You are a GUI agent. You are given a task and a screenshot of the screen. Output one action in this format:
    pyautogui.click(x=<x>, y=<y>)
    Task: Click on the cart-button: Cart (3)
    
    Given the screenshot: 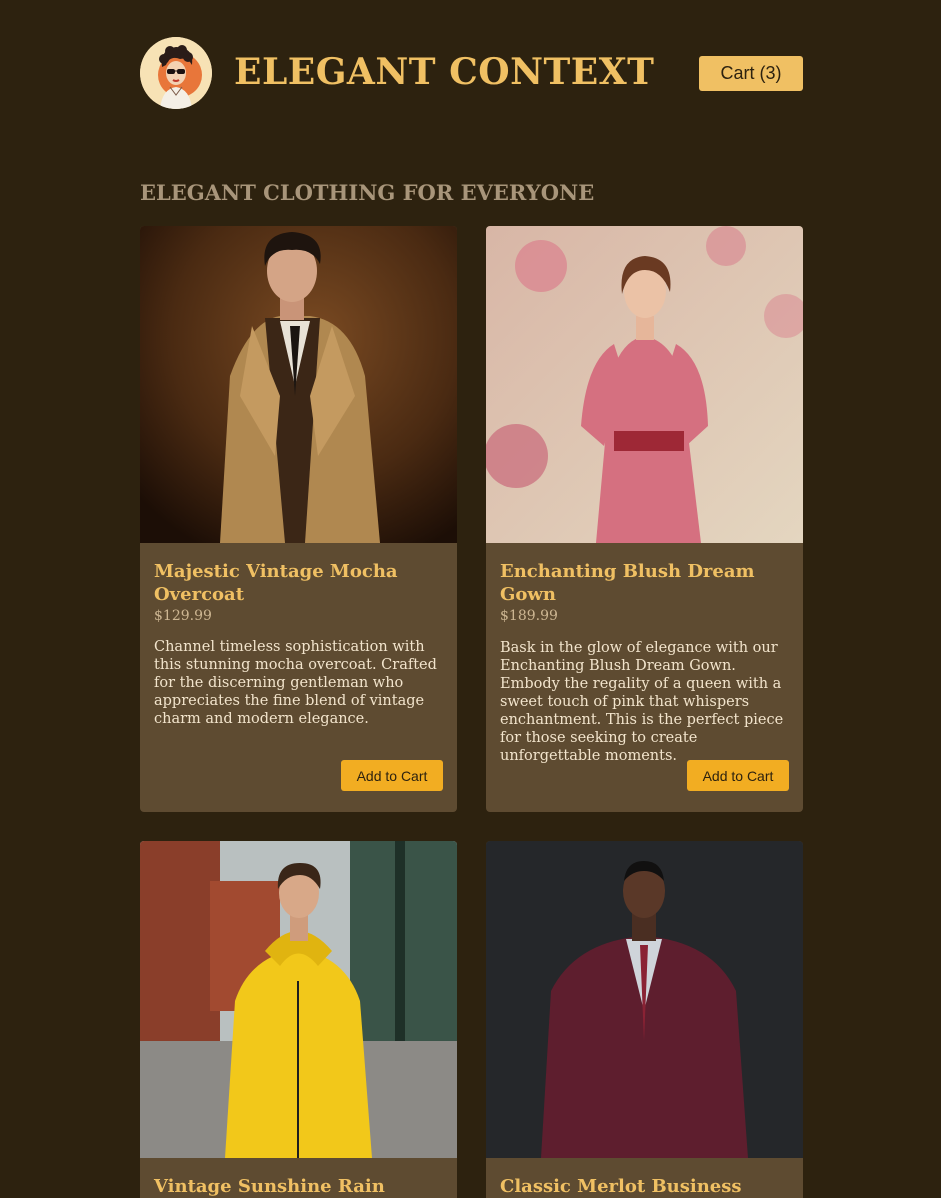 What is the action you would take?
    pyautogui.click(x=751, y=73)
    